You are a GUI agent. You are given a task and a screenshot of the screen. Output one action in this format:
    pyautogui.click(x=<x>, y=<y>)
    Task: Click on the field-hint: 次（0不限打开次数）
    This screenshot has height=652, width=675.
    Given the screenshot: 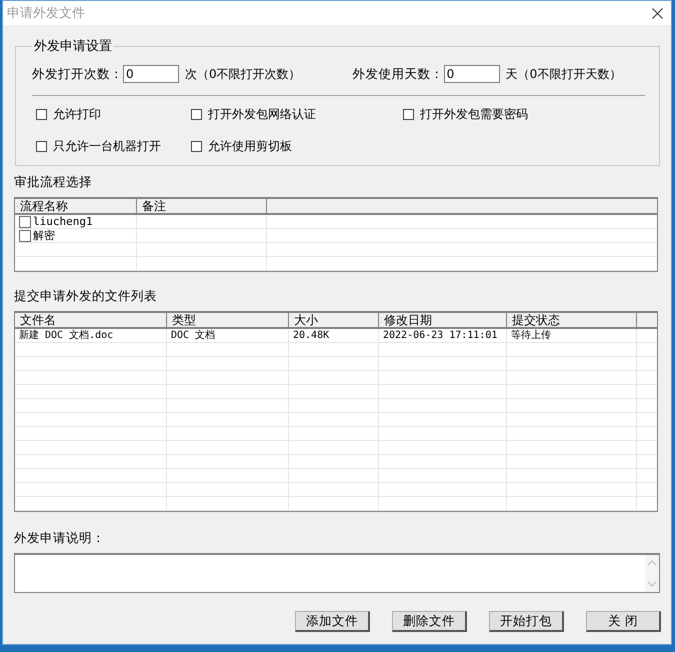 What is the action you would take?
    pyautogui.click(x=243, y=74)
    